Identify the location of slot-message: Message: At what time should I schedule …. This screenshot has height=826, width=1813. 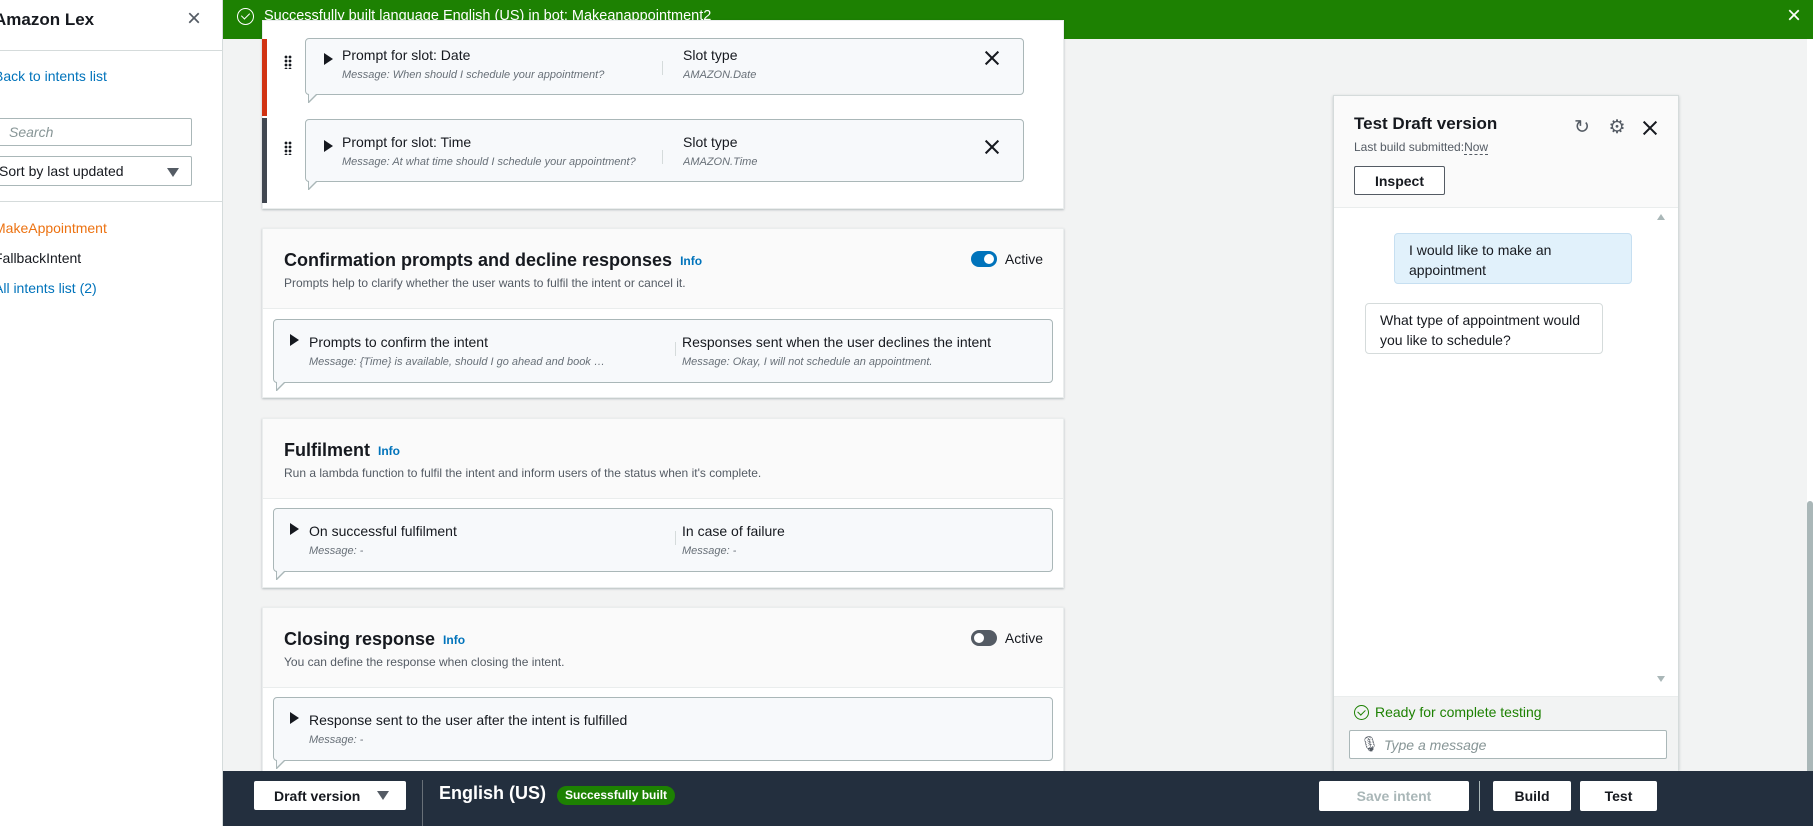
(489, 162).